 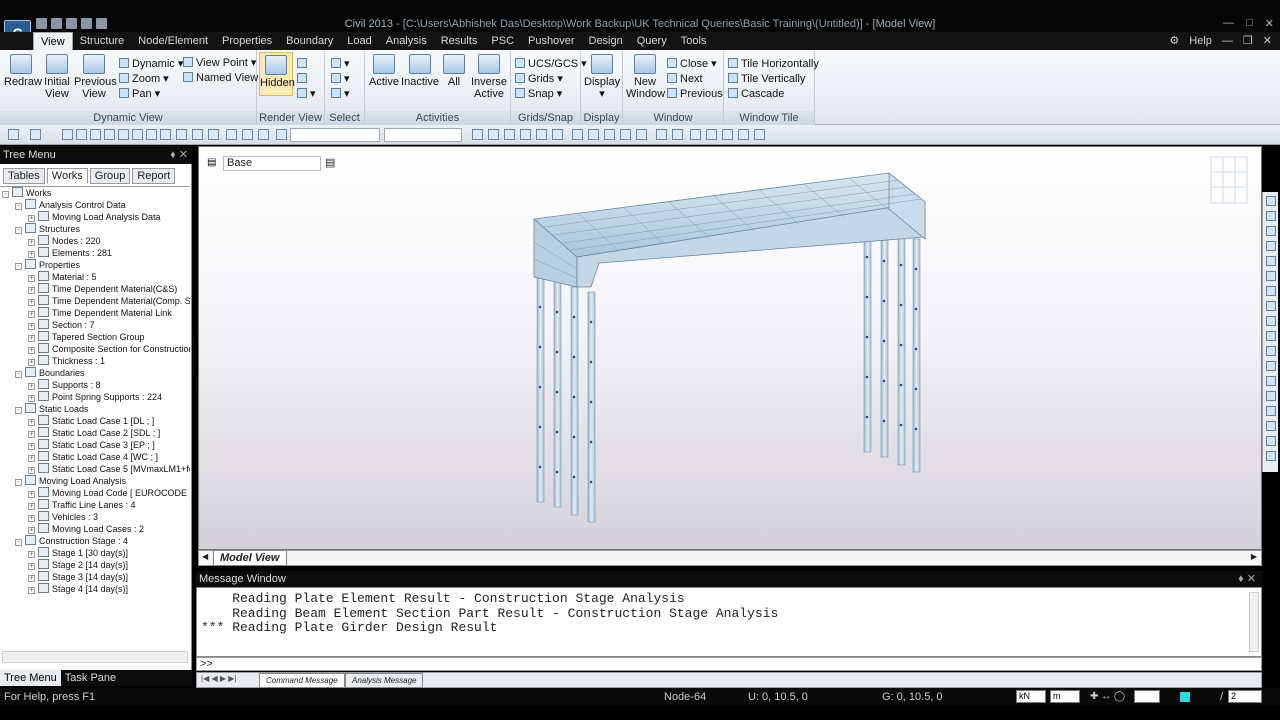 What do you see at coordinates (340, 94) in the screenshot?
I see `select-polygon-button: ▾` at bounding box center [340, 94].